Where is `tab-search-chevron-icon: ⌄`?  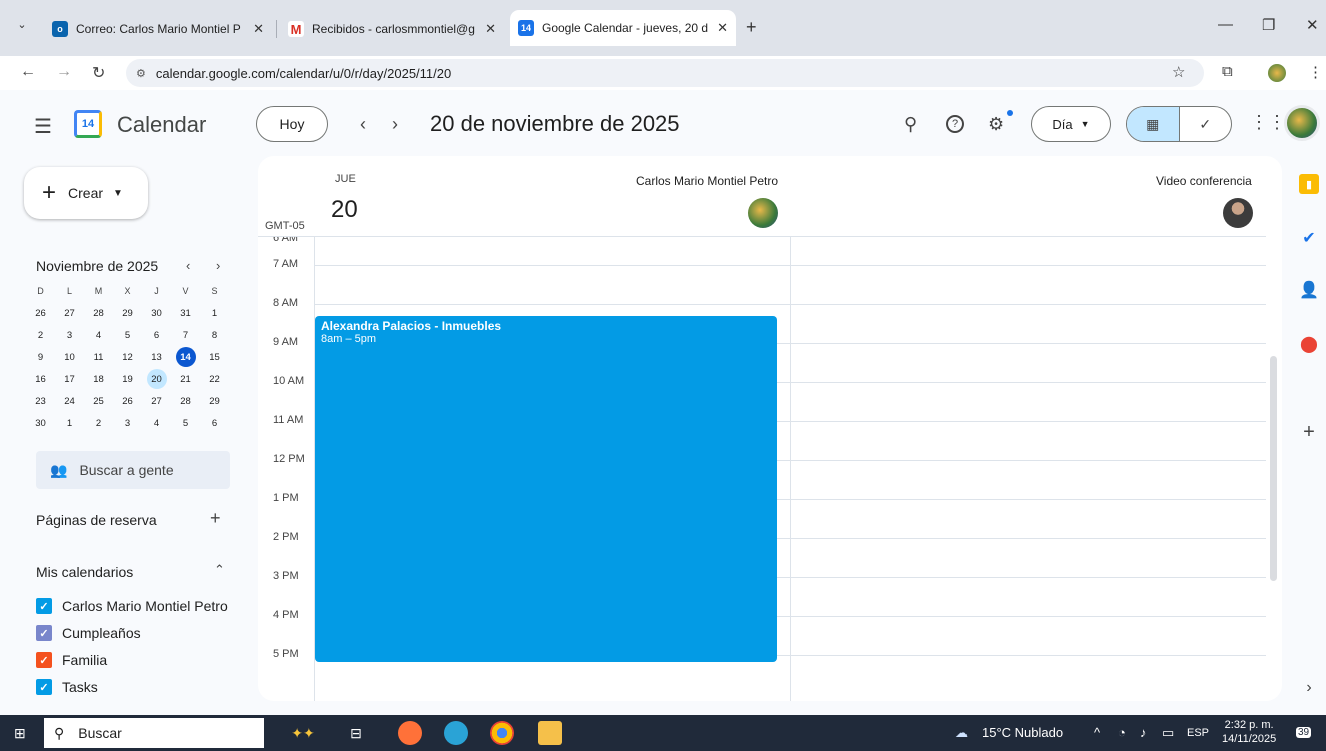
tab-search-chevron-icon: ⌄ is located at coordinates (22, 24).